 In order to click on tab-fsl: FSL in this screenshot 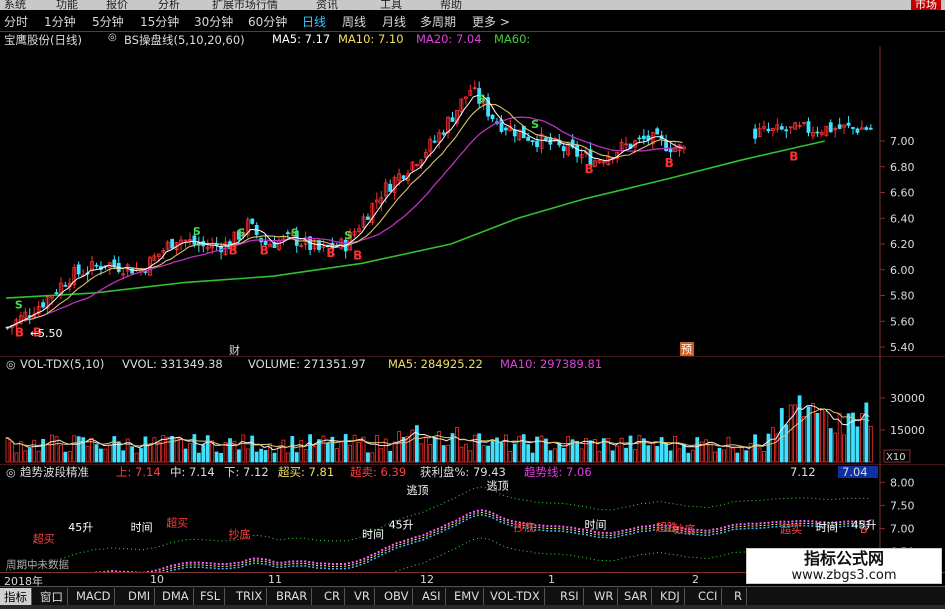, I will do `click(211, 596)`.